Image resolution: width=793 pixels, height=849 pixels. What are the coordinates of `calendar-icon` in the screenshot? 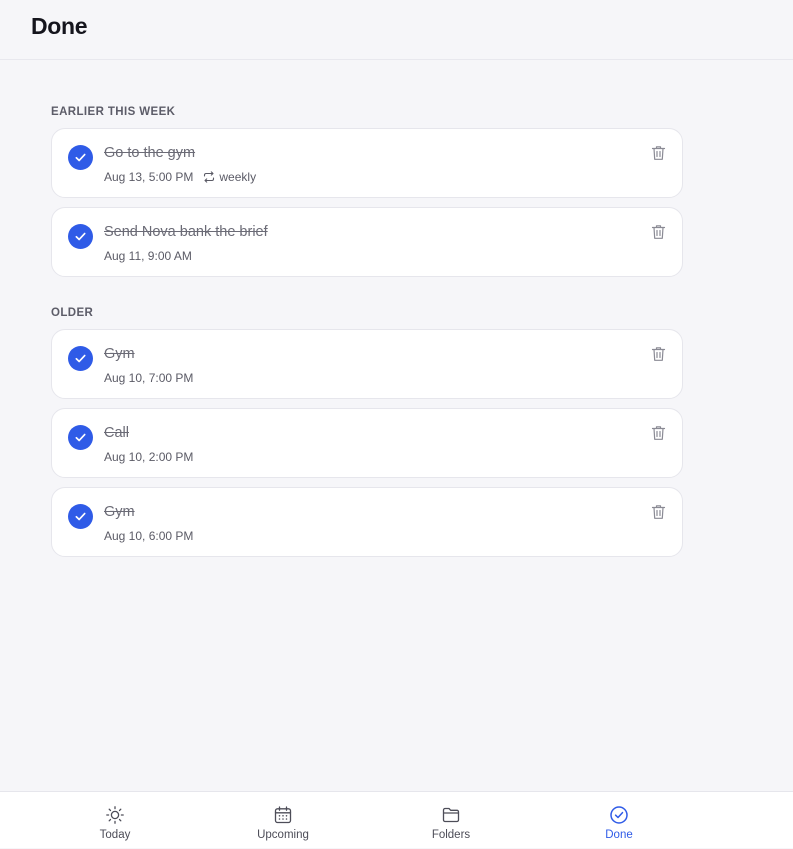 It's located at (283, 815).